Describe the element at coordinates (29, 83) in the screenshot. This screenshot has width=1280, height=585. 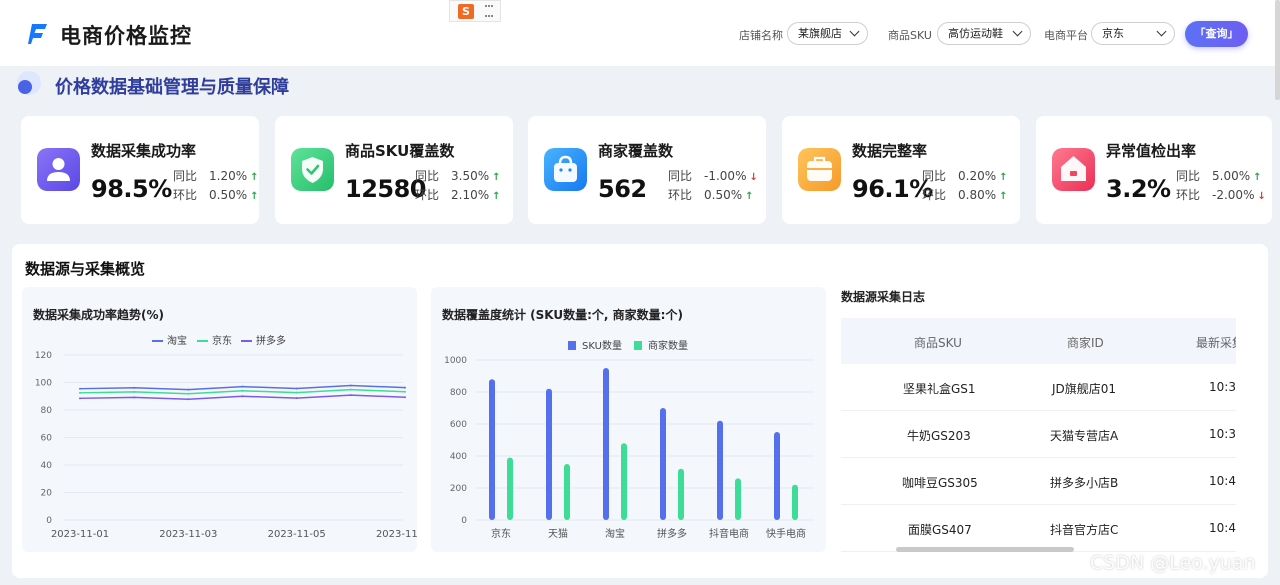
I see `section-bullet-icon` at that location.